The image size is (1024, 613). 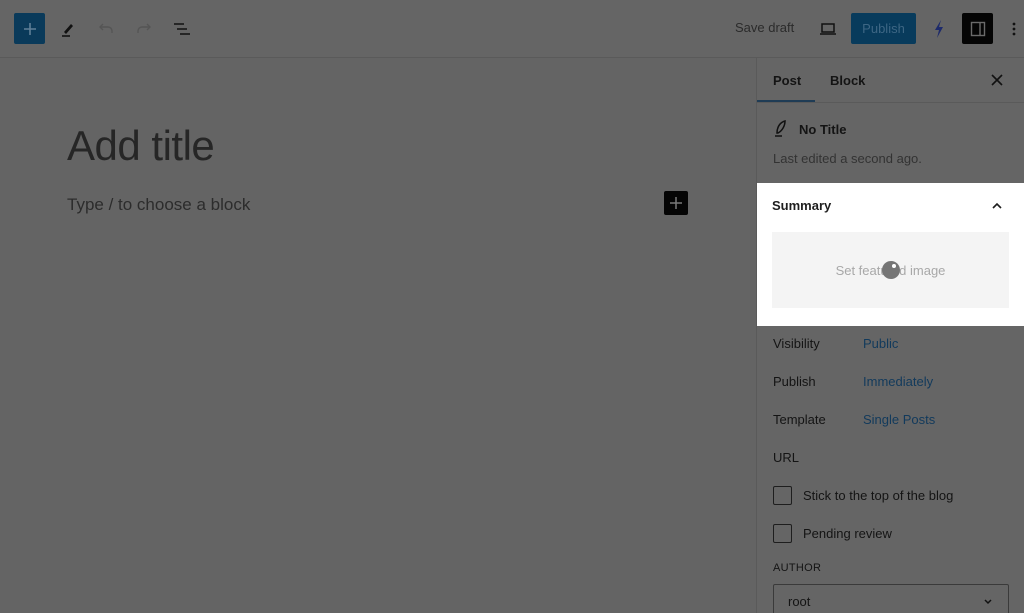 What do you see at coordinates (797, 568) in the screenshot?
I see `author-label: AUTHOR` at bounding box center [797, 568].